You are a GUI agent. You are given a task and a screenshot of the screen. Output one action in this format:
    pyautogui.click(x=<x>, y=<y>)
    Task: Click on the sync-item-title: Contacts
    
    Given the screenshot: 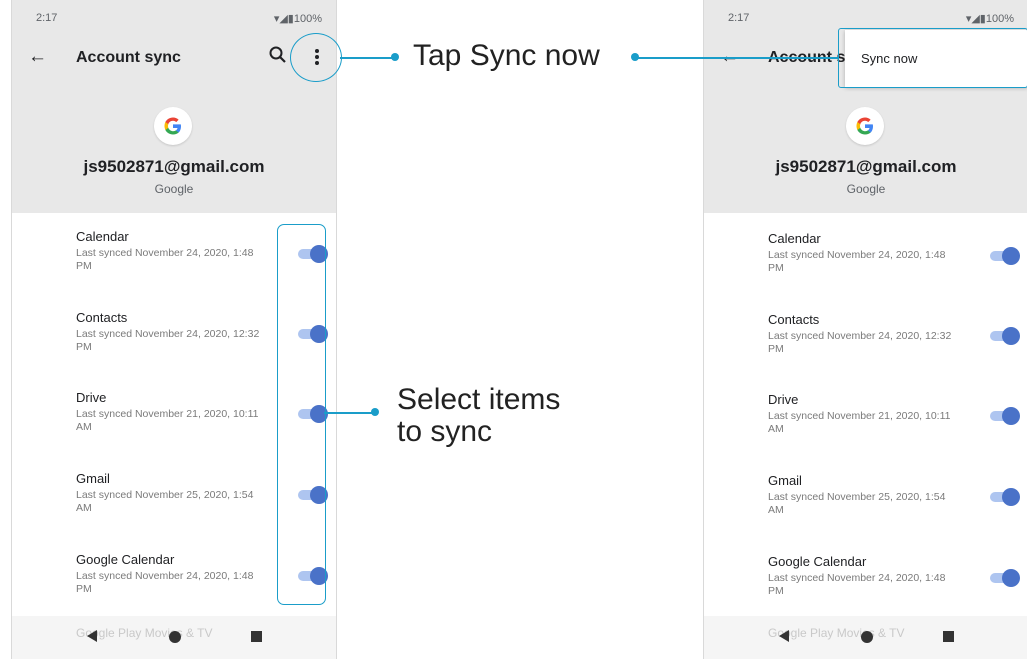 What is the action you would take?
    pyautogui.click(x=794, y=319)
    